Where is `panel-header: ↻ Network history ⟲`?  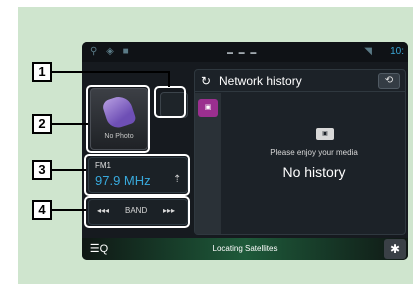
panel-header: ↻ Network history ⟲ is located at coordinates (300, 81).